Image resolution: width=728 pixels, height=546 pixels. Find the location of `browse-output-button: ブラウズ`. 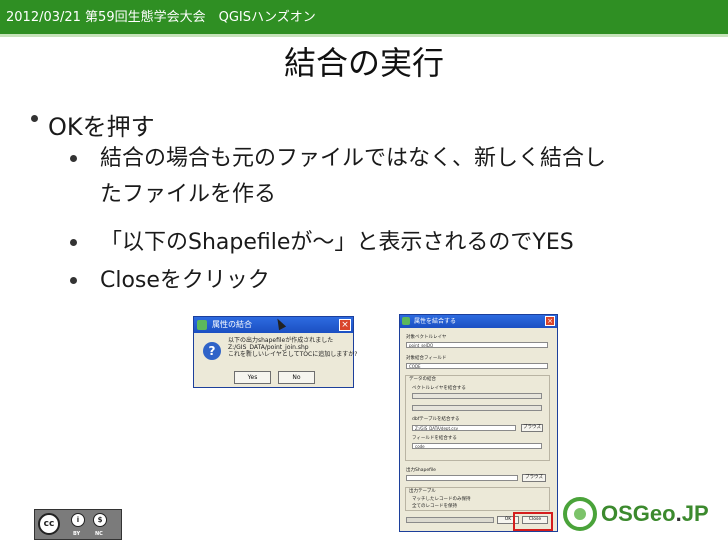

browse-output-button: ブラウズ is located at coordinates (534, 478).